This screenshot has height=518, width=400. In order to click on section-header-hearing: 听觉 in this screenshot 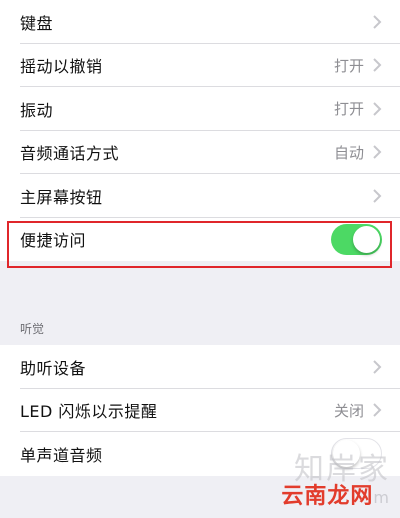, I will do `click(32, 329)`.